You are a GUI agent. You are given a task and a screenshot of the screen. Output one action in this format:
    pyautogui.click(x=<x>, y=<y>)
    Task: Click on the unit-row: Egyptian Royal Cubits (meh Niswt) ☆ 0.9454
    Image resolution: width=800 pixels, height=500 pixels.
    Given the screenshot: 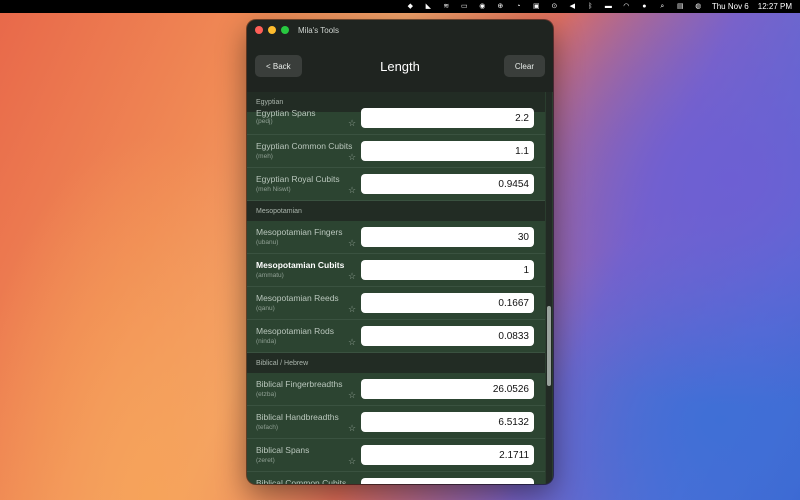 What is the action you would take?
    pyautogui.click(x=396, y=184)
    